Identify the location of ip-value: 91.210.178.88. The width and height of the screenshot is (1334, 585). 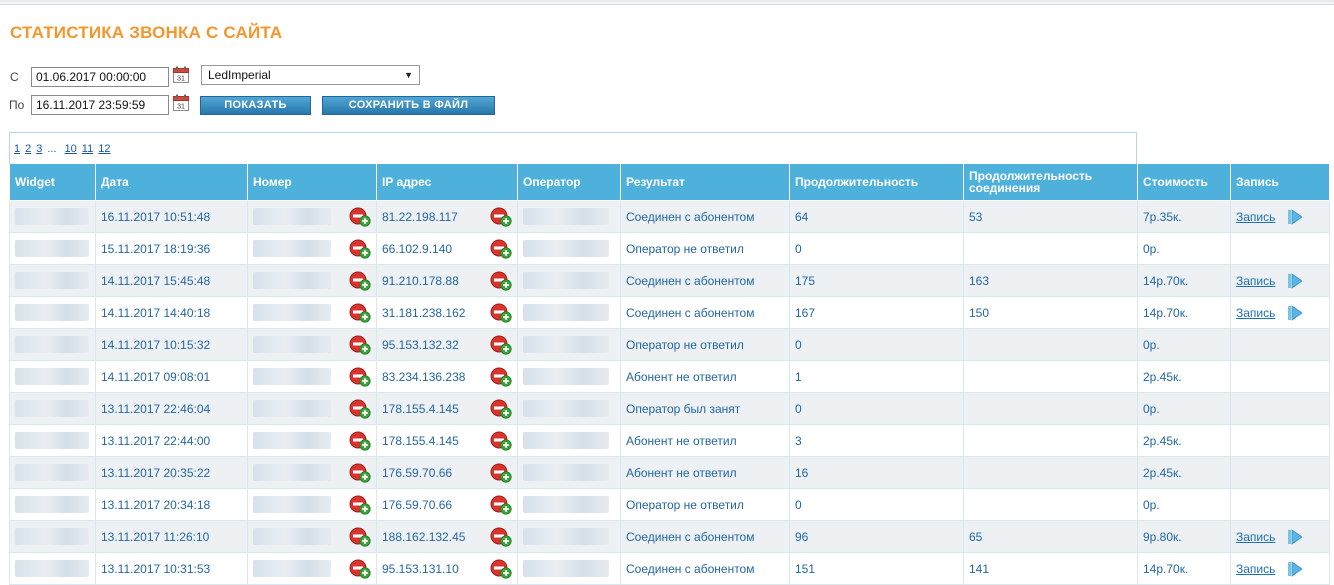
(420, 280).